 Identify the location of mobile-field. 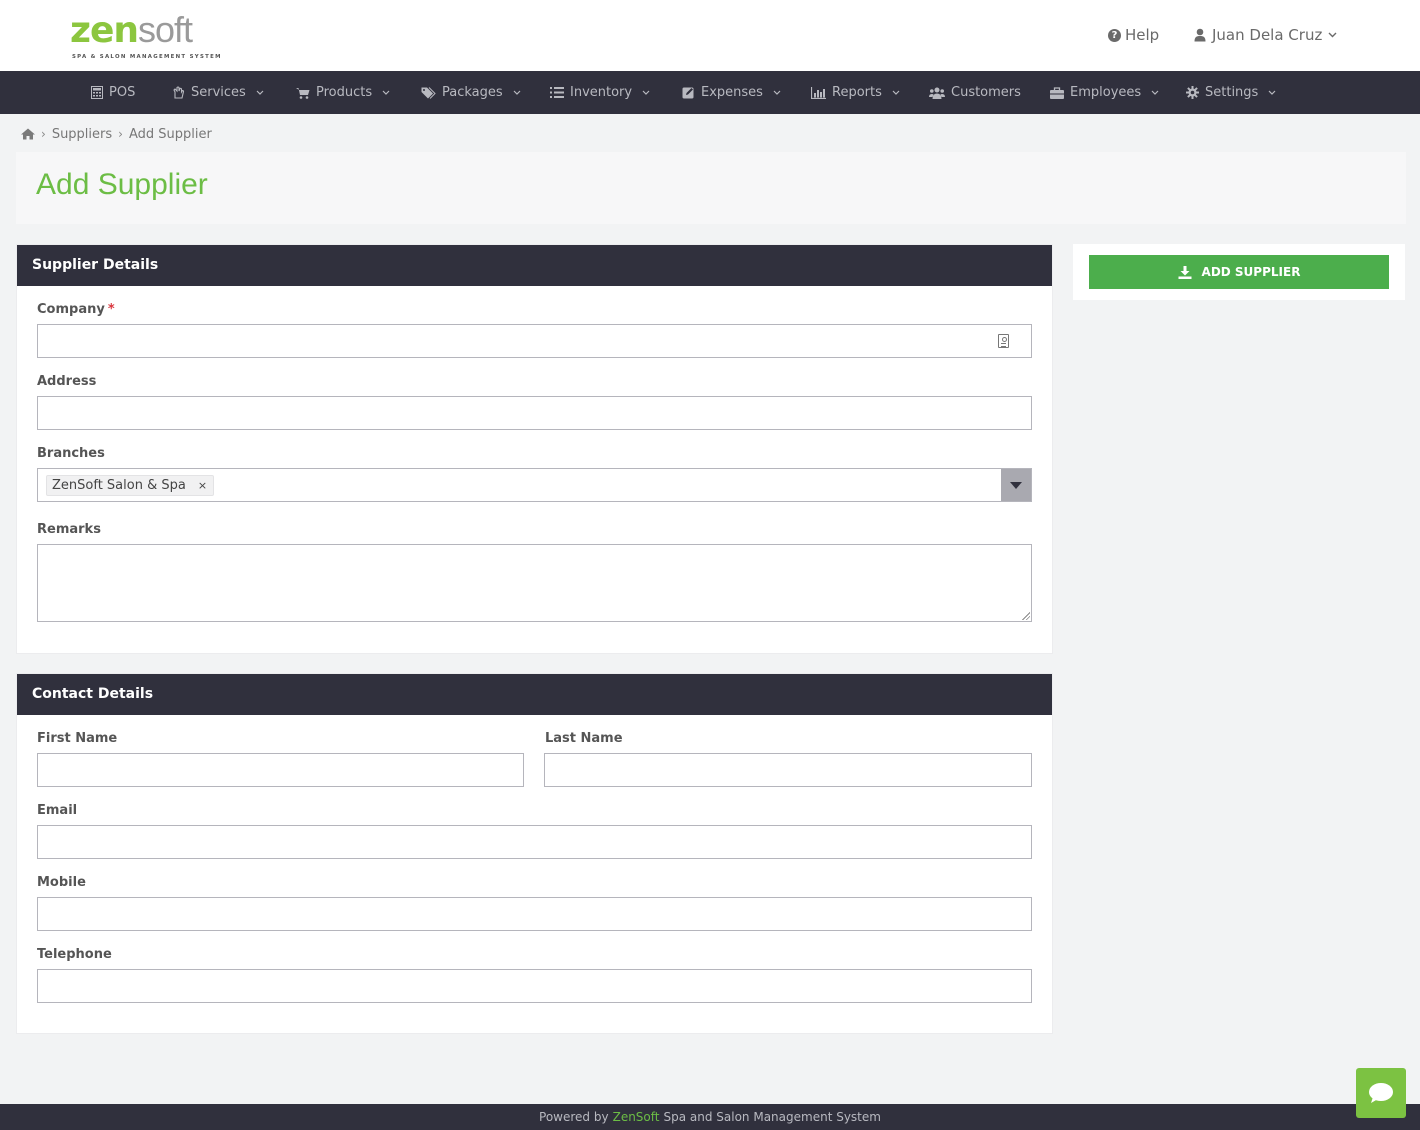
(534, 914).